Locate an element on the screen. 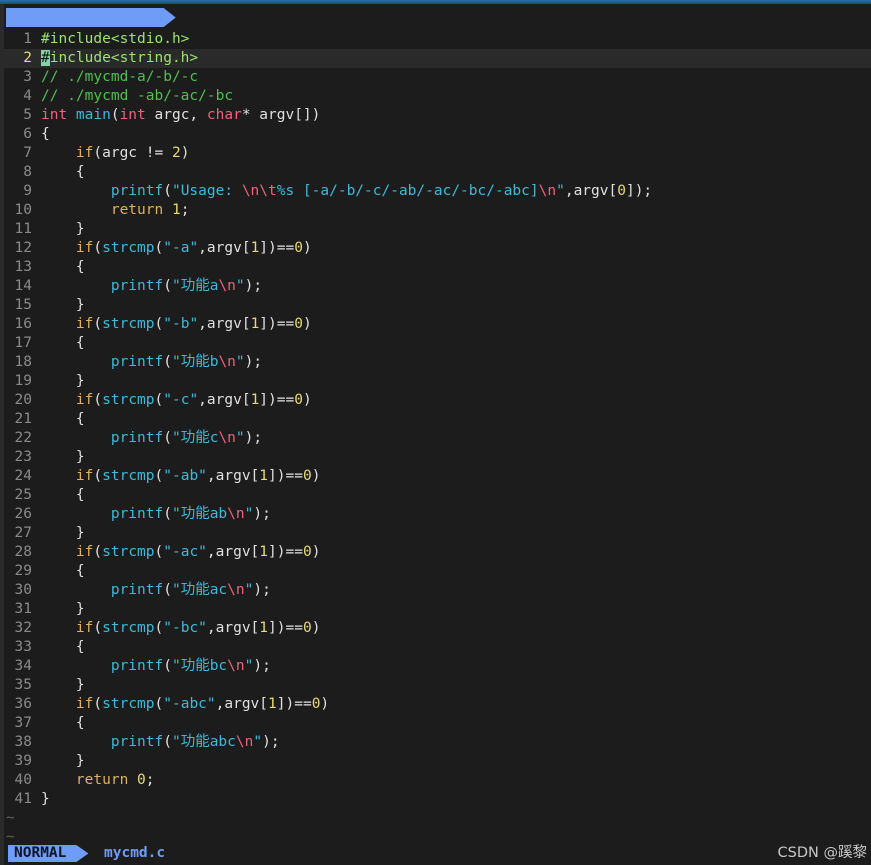 The height and width of the screenshot is (865, 871). code-token: 0 is located at coordinates (307, 552).